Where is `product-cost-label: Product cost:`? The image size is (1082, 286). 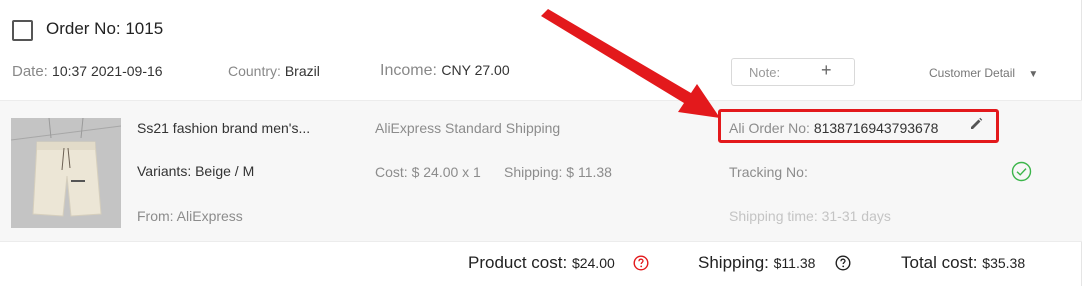
product-cost-label: Product cost: is located at coordinates (518, 262).